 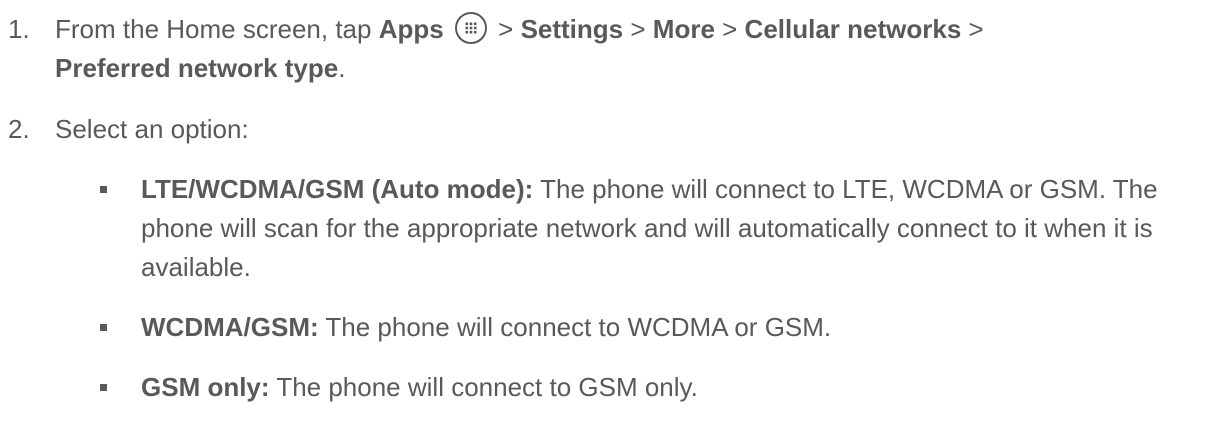 What do you see at coordinates (152, 129) in the screenshot?
I see `step-2-text: Select an option:` at bounding box center [152, 129].